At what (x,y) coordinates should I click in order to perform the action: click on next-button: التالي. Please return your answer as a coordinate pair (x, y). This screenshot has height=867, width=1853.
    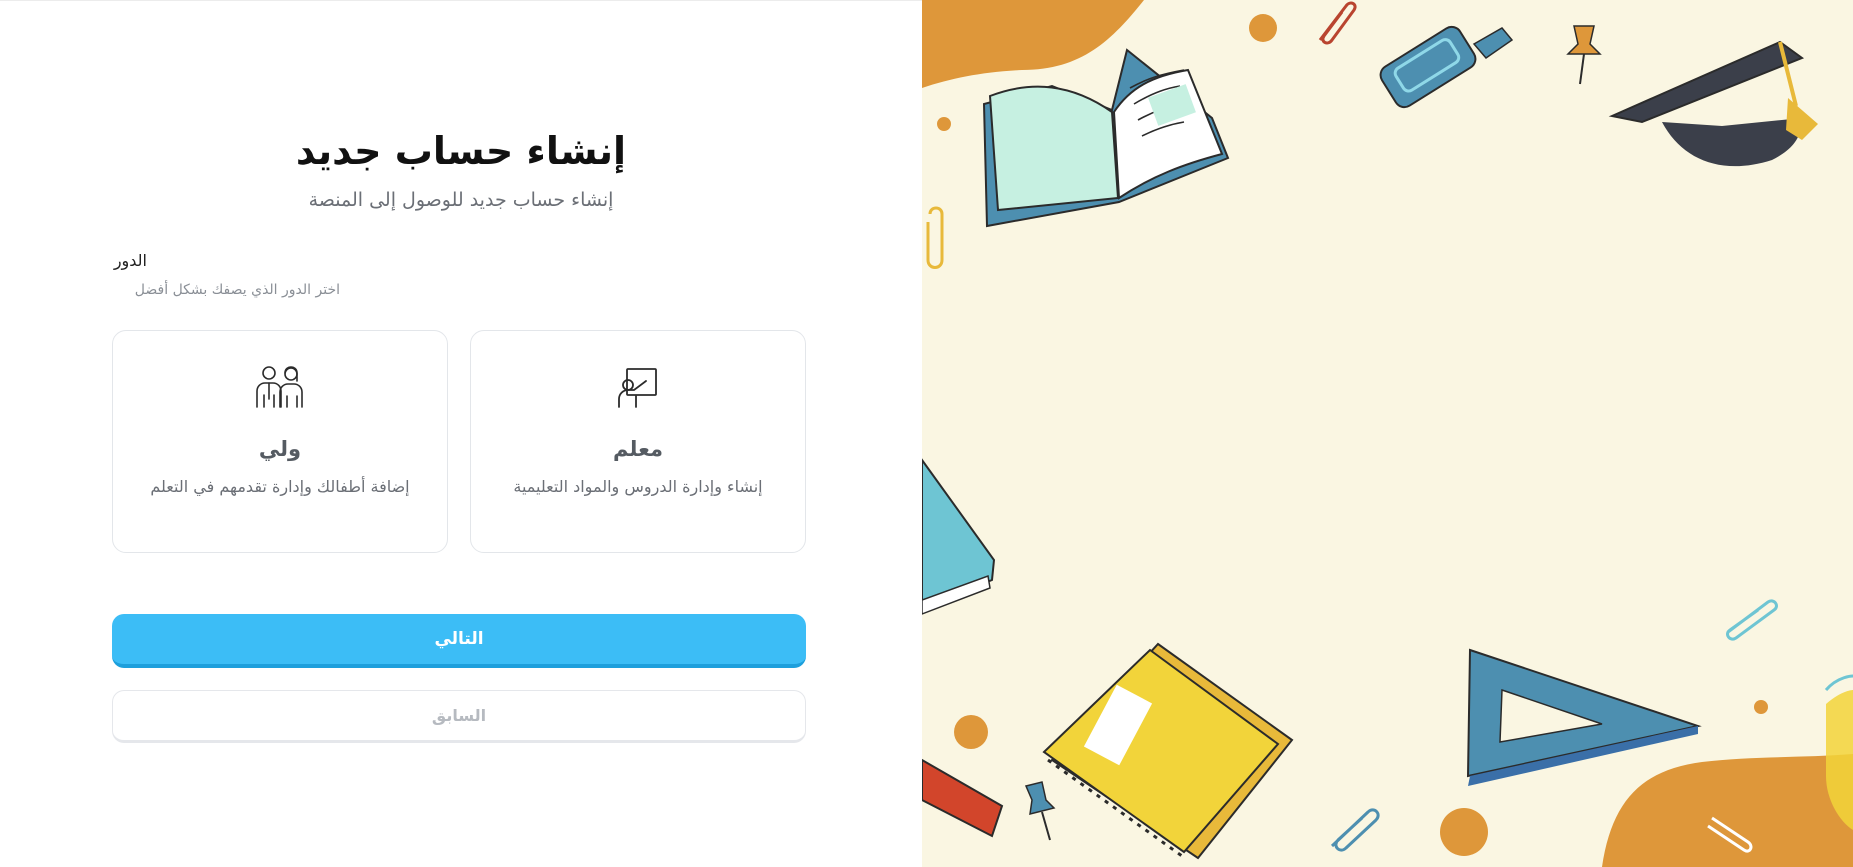
    Looking at the image, I should click on (459, 641).